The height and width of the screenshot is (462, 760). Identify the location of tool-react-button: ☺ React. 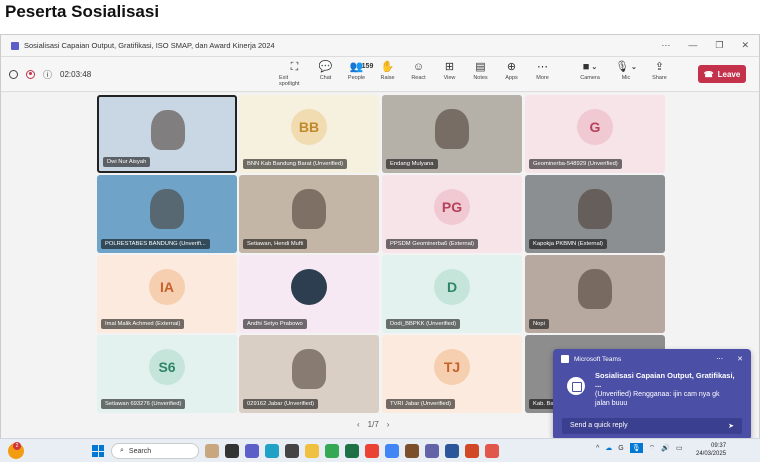
(418, 73).